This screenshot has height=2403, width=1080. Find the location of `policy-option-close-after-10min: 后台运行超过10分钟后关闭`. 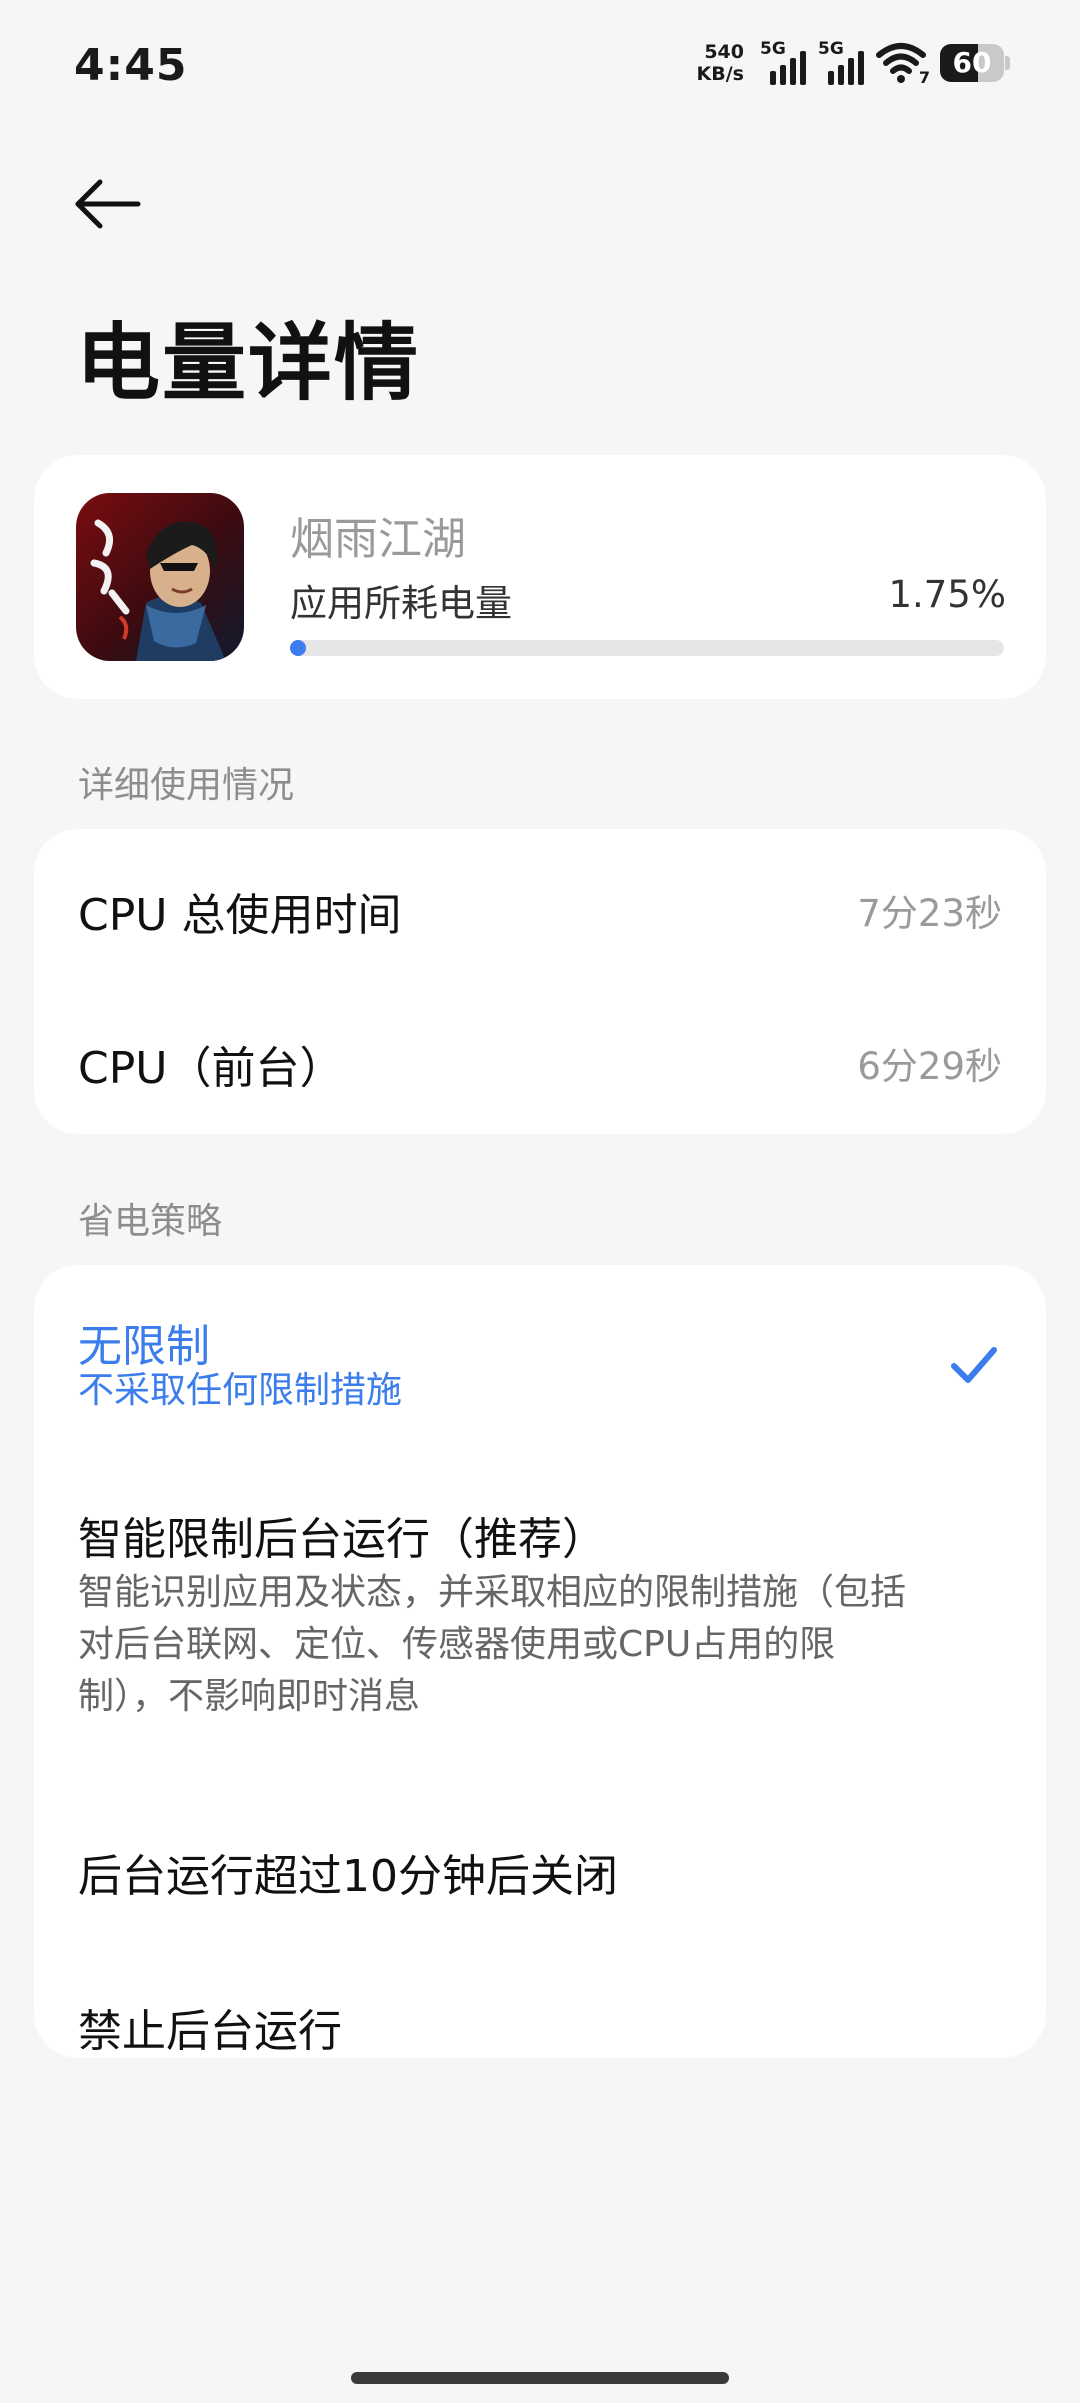

policy-option-close-after-10min: 后台运行超过10分钟后关闭 is located at coordinates (540, 1867).